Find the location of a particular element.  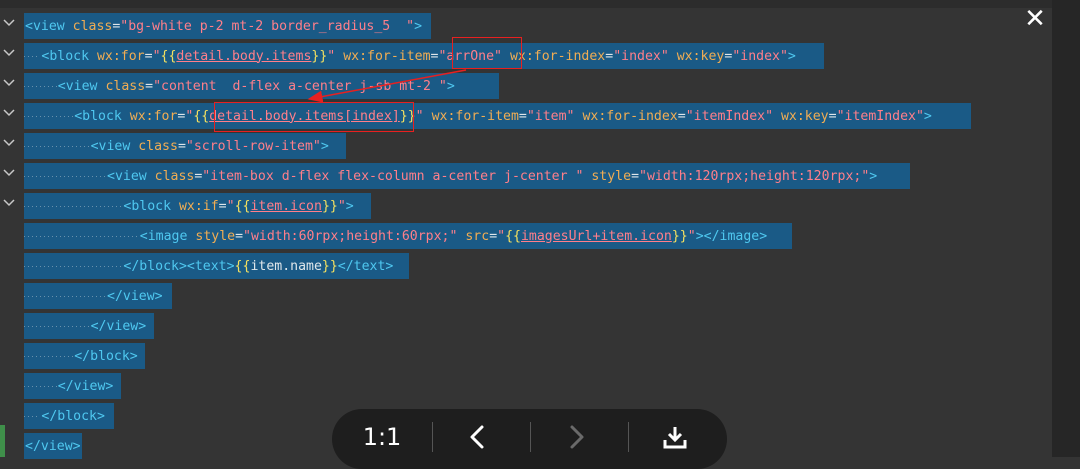

ratio-label: 1:1 is located at coordinates (382, 437).